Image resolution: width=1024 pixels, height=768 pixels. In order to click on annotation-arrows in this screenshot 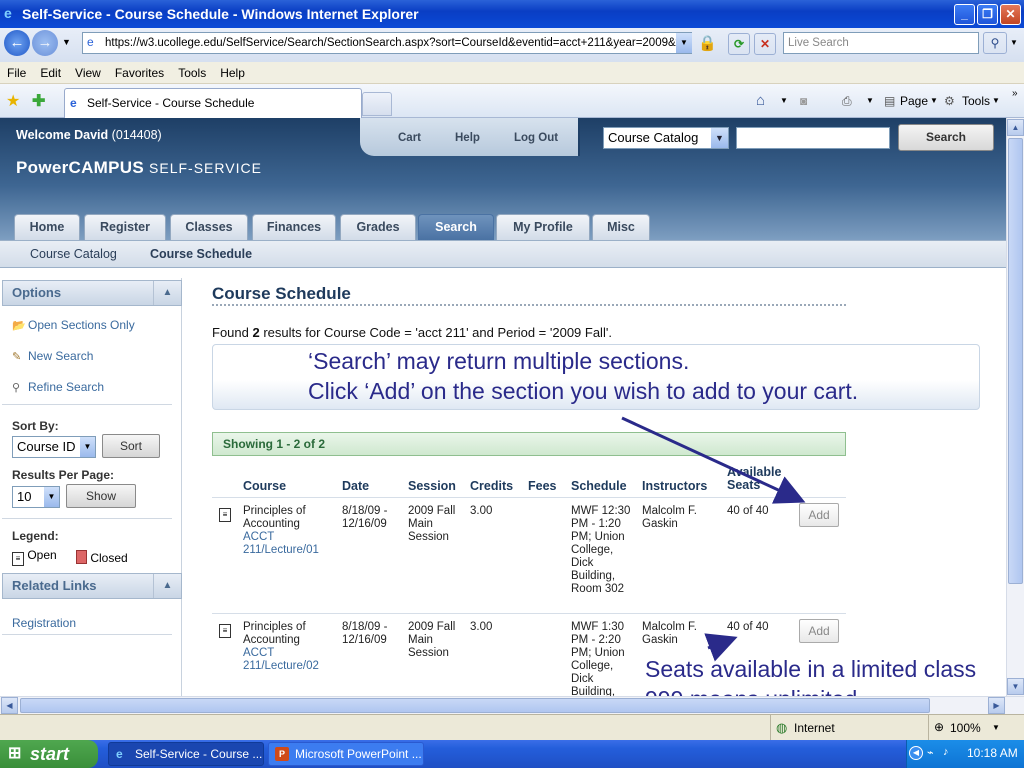, I will do `click(713, 539)`.